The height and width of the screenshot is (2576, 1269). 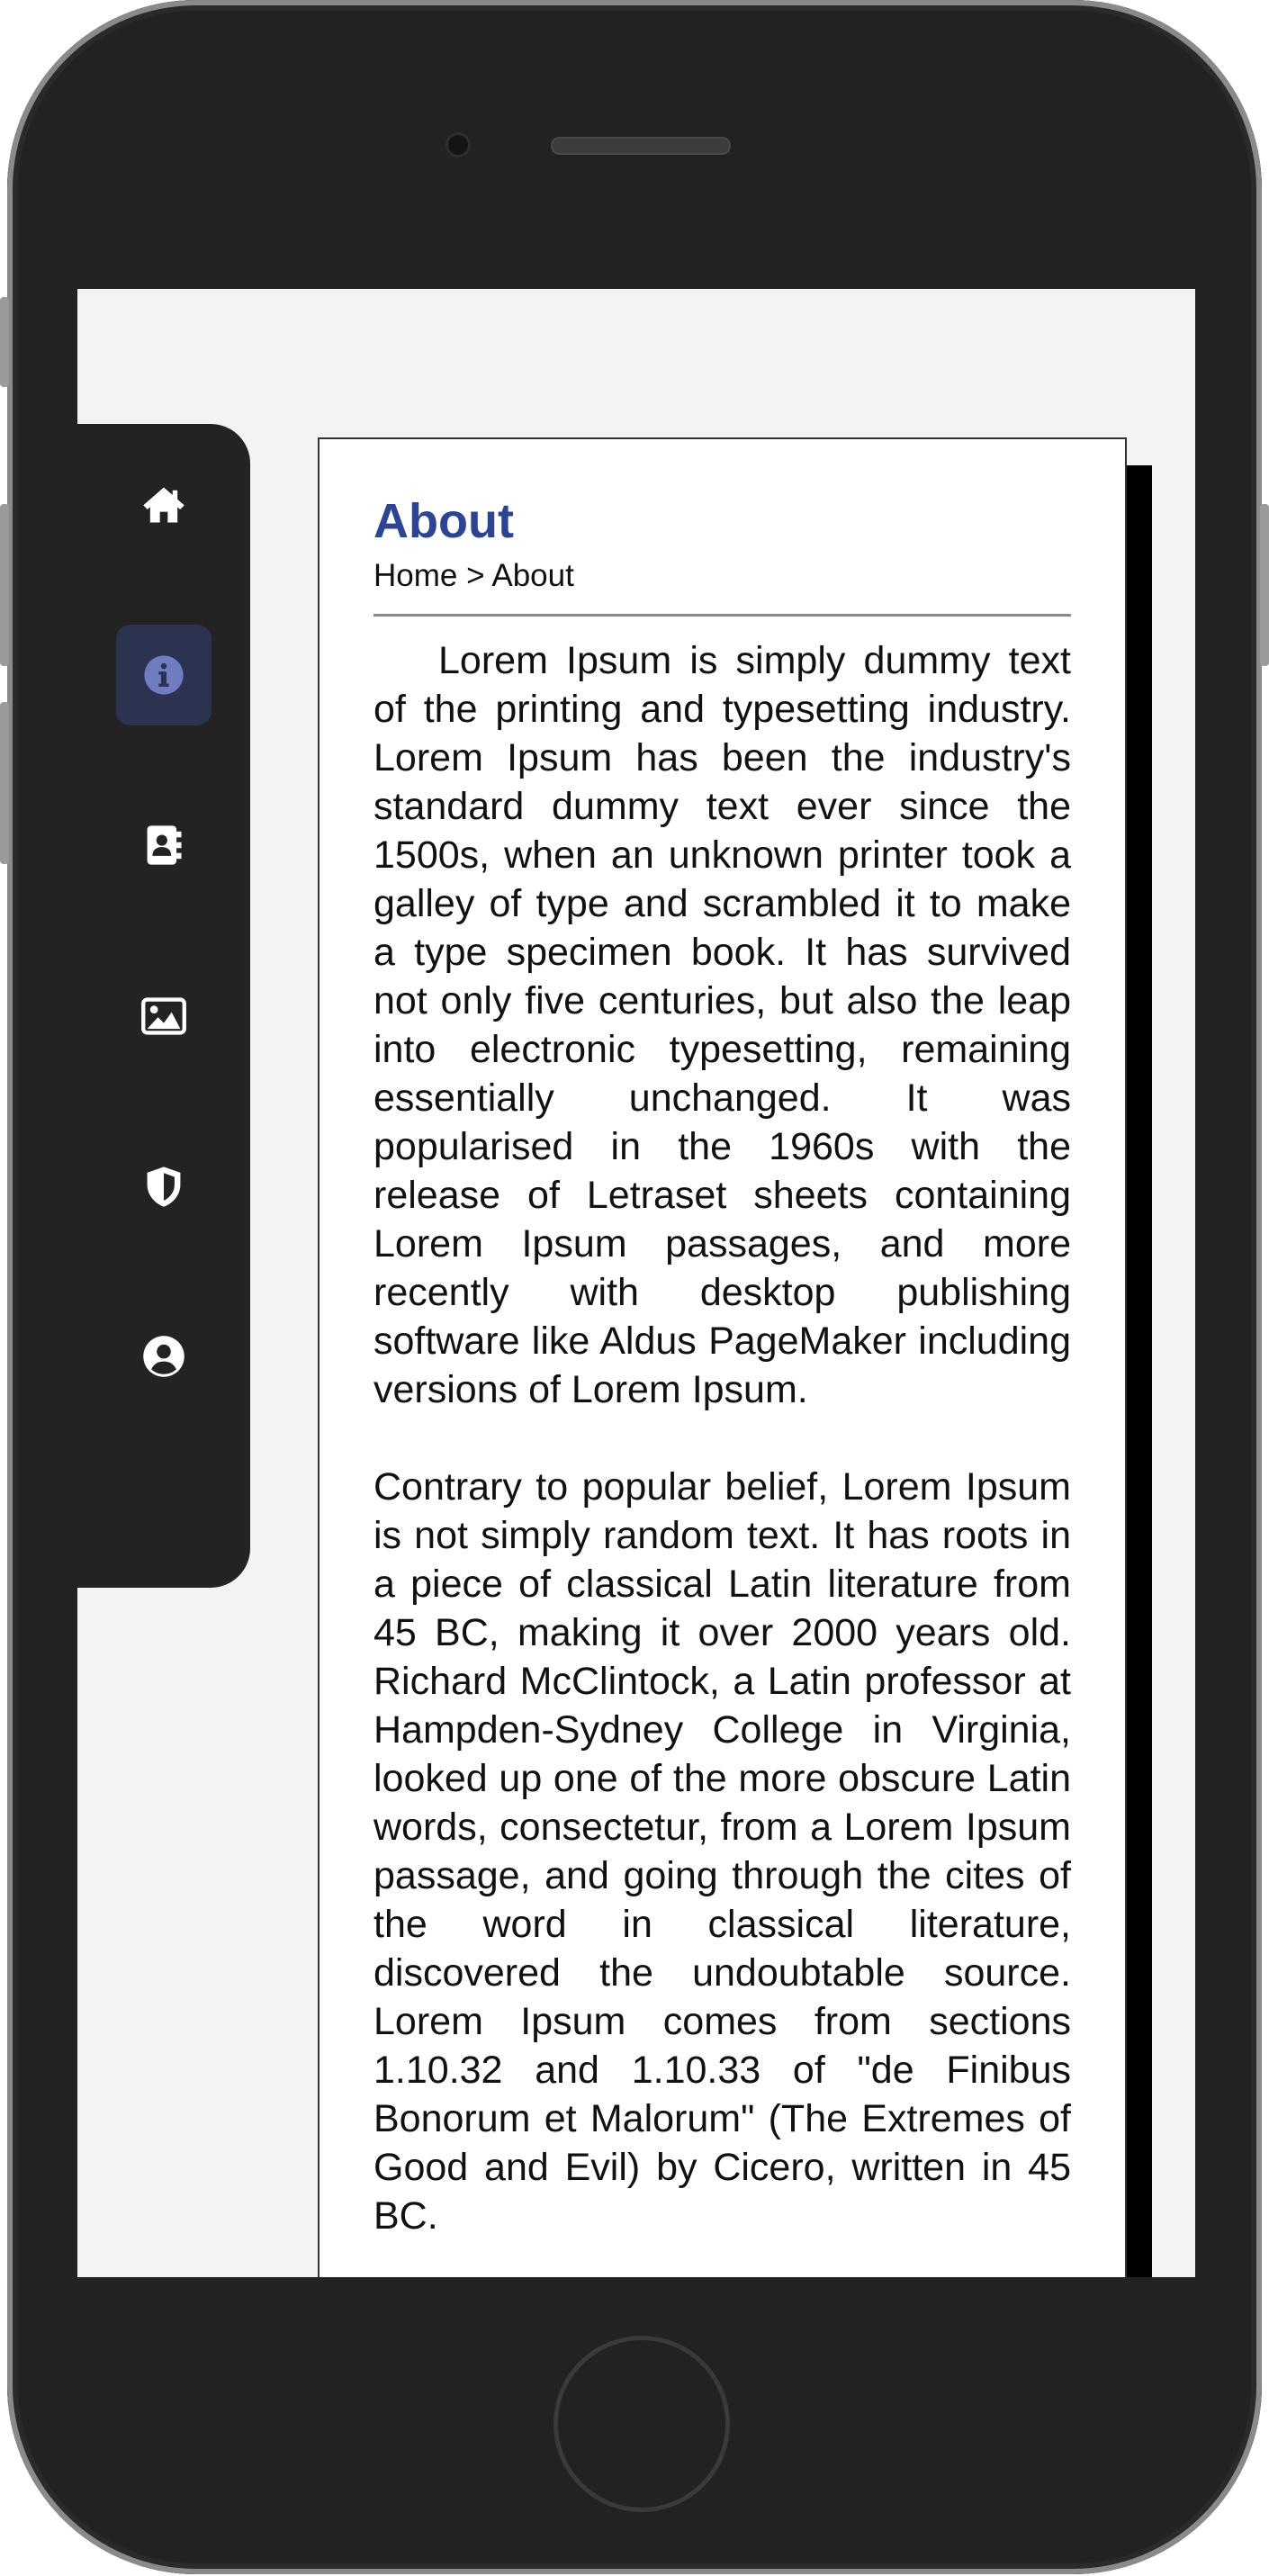 What do you see at coordinates (1139, 1371) in the screenshot?
I see `card-shadow` at bounding box center [1139, 1371].